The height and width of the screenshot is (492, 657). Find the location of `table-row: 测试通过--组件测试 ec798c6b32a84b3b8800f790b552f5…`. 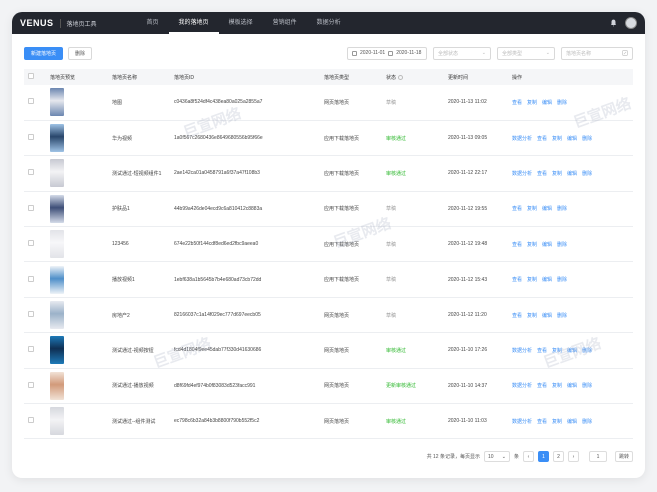

table-row: 测试通过--组件测试 ec798c6b32a84b3b8800f790b552f5… is located at coordinates (328, 421).